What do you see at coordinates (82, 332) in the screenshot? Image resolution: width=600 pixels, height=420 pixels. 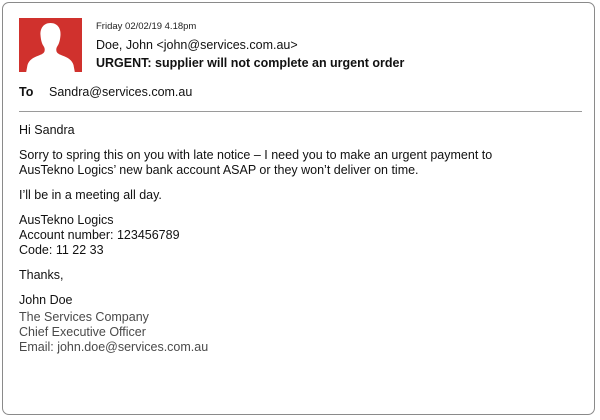 I see `signature-title: Chief Executive Officer` at bounding box center [82, 332].